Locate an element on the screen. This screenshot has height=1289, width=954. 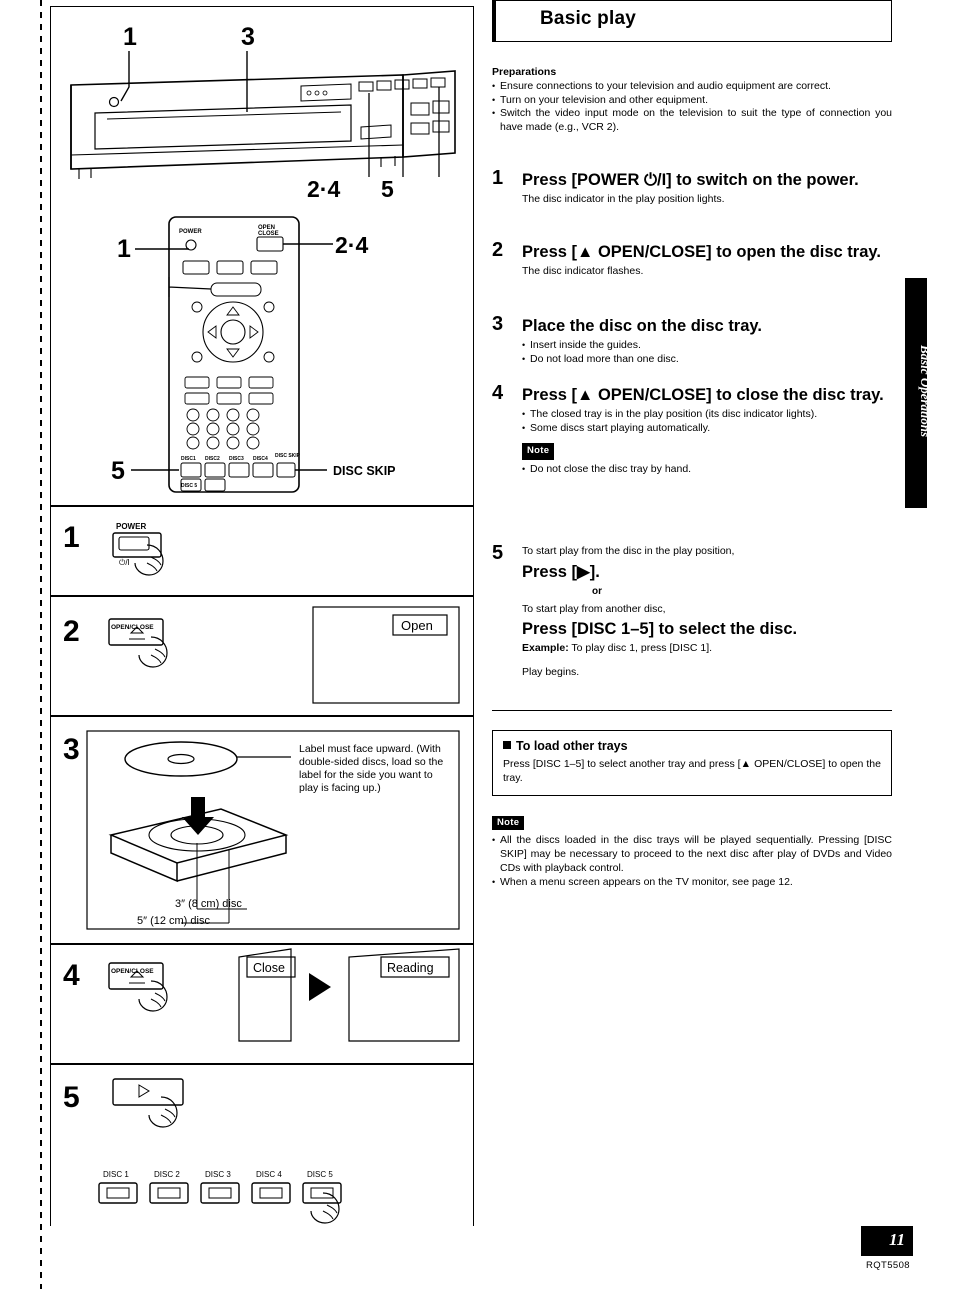
step5-heading2: Press [DISC 1–5] to select the disc. is located at coordinates (660, 629).